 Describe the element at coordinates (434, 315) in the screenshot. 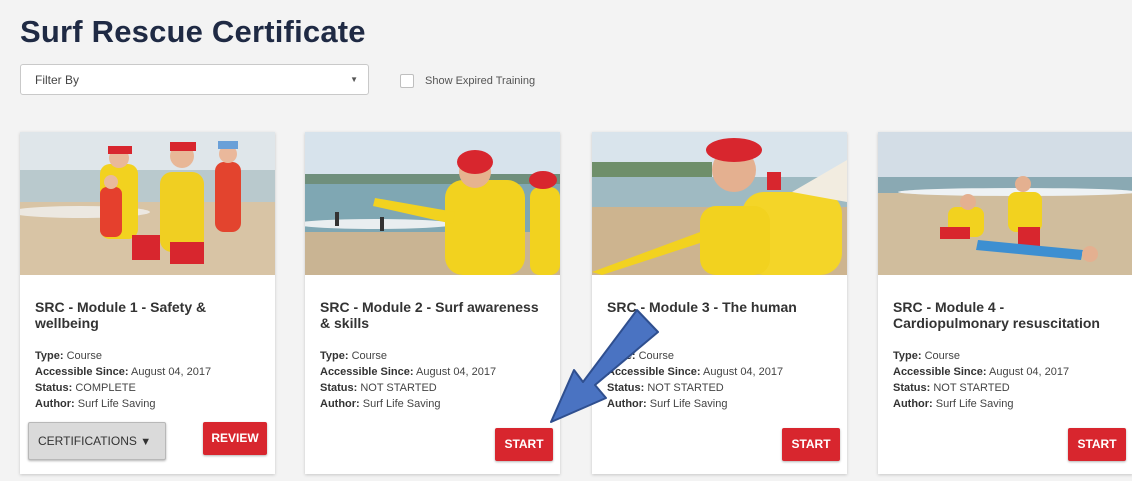

I see `course-title: SRC - Module 2 - Surf awareness & skills` at that location.